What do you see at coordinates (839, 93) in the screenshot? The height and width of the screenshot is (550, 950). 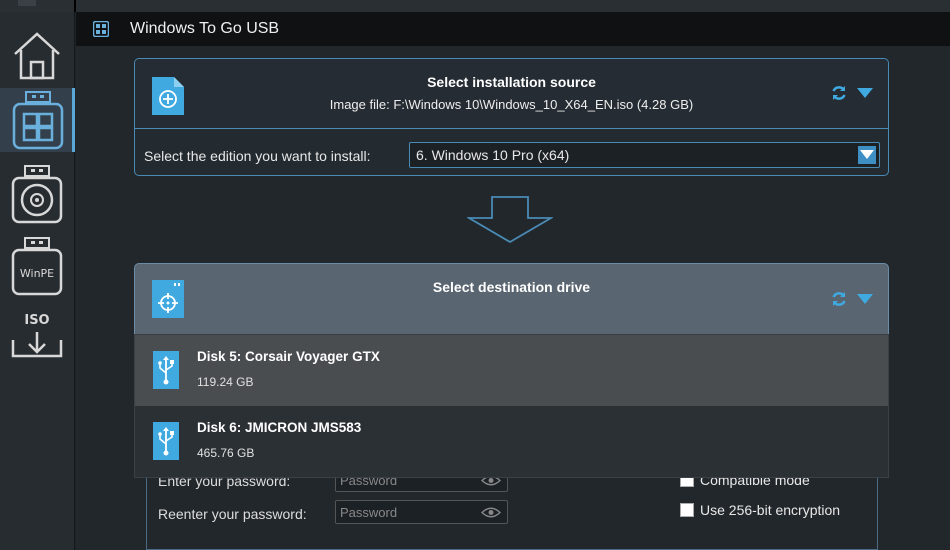 I see `refresh-icon` at bounding box center [839, 93].